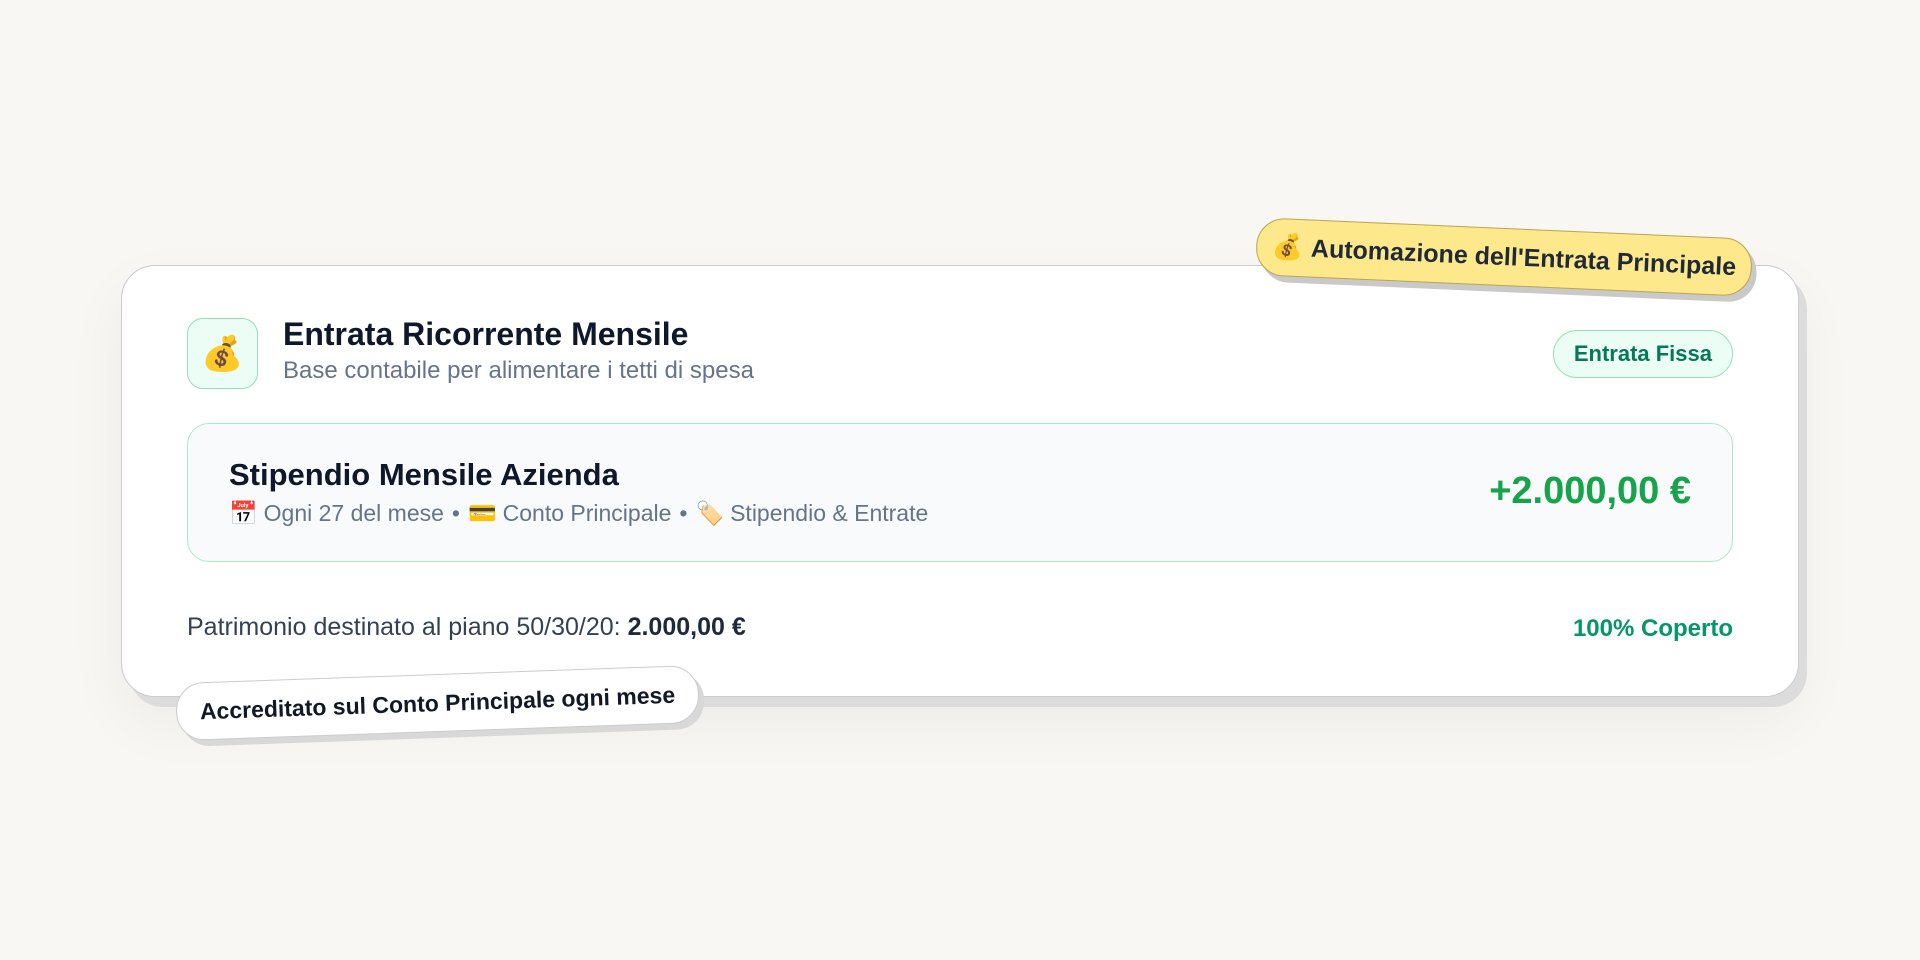 The height and width of the screenshot is (960, 1920). What do you see at coordinates (686, 627) in the screenshot?
I see `allocation-value: 2.000,00 €` at bounding box center [686, 627].